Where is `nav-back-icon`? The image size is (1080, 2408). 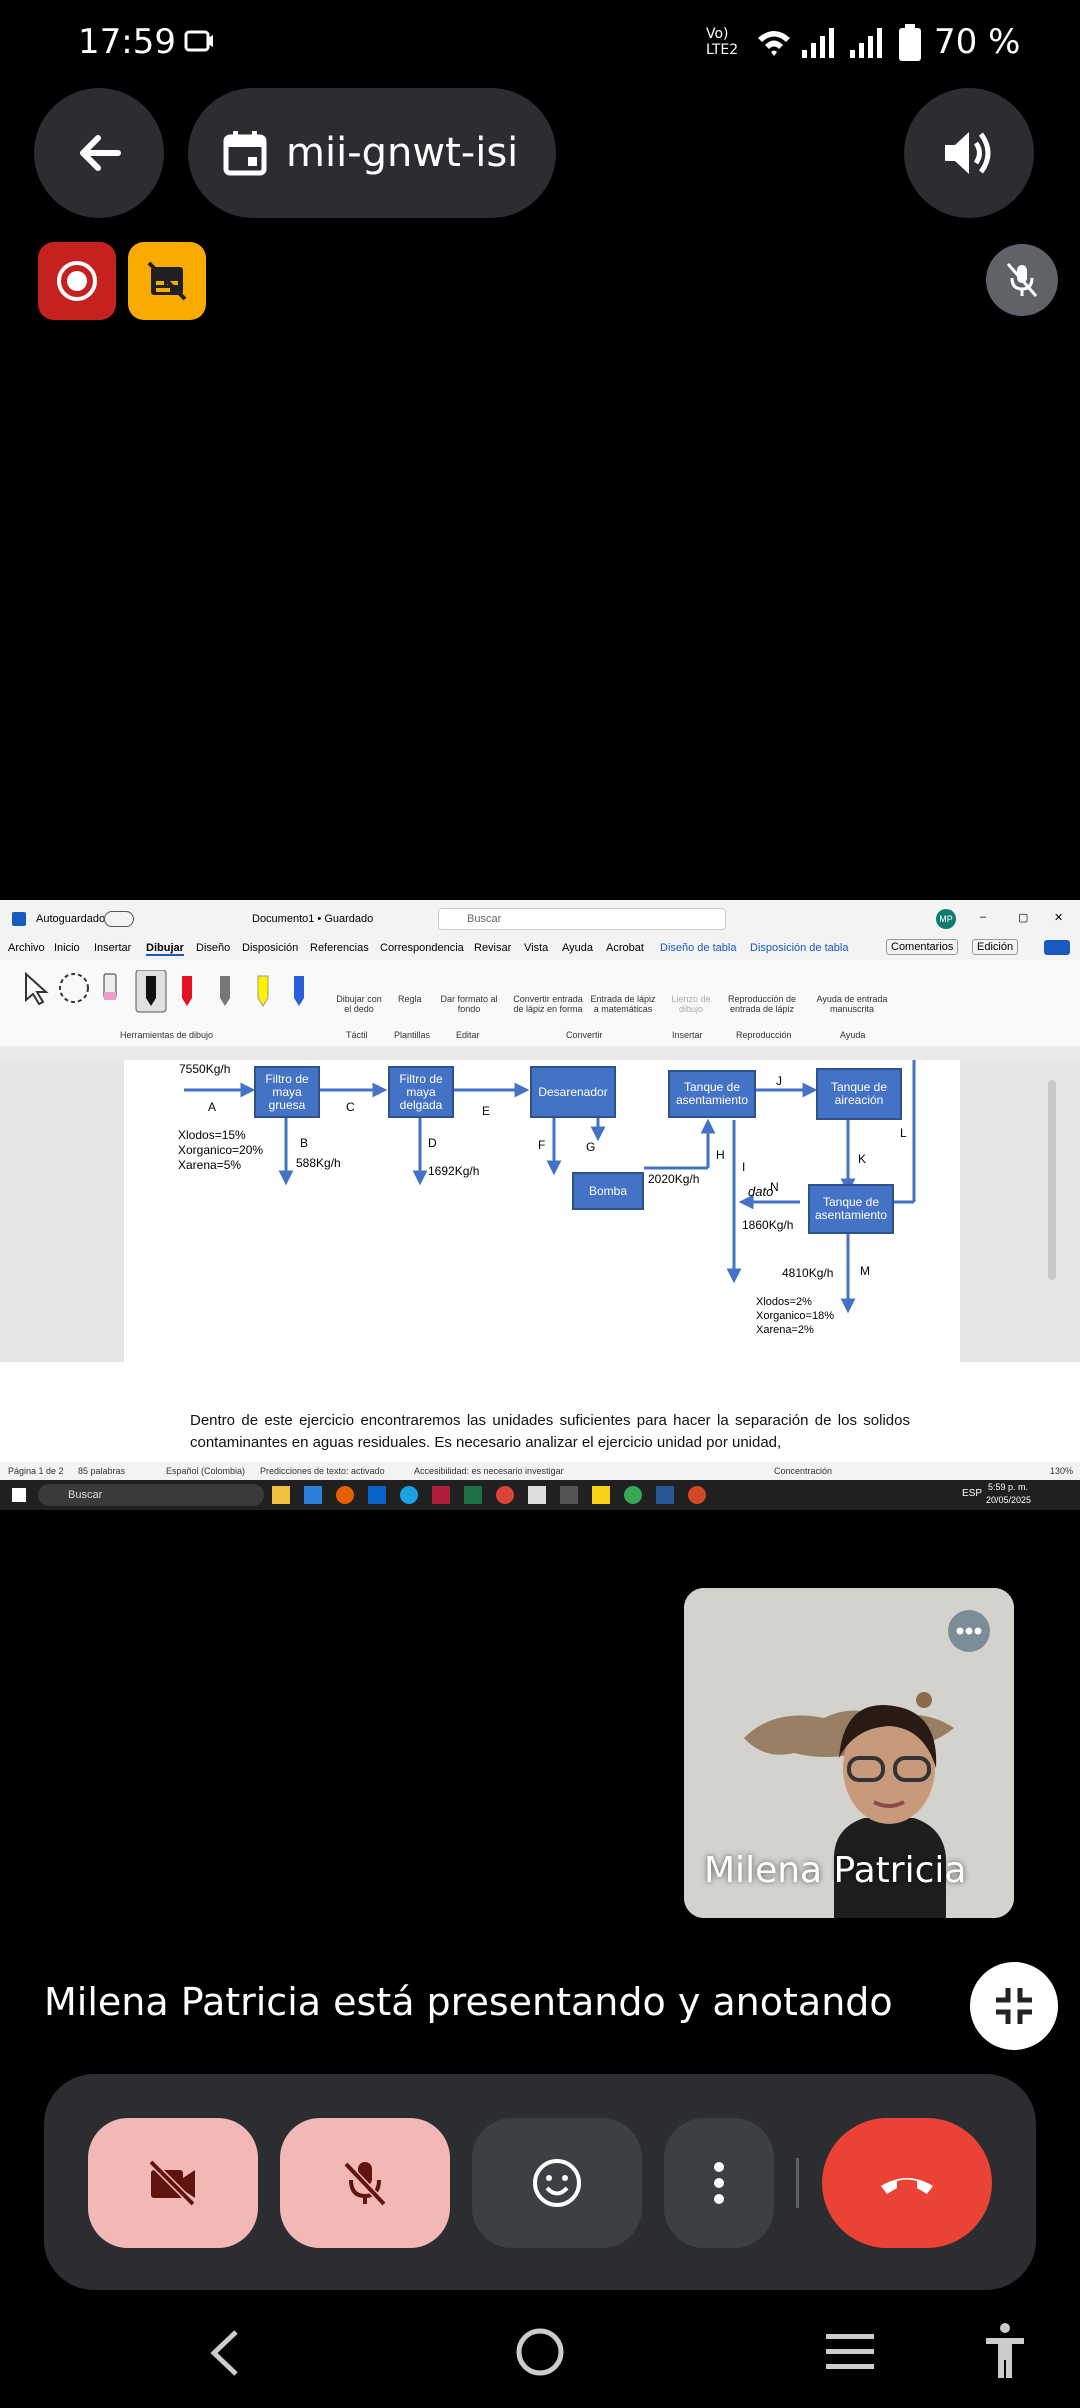 nav-back-icon is located at coordinates (224, 2353).